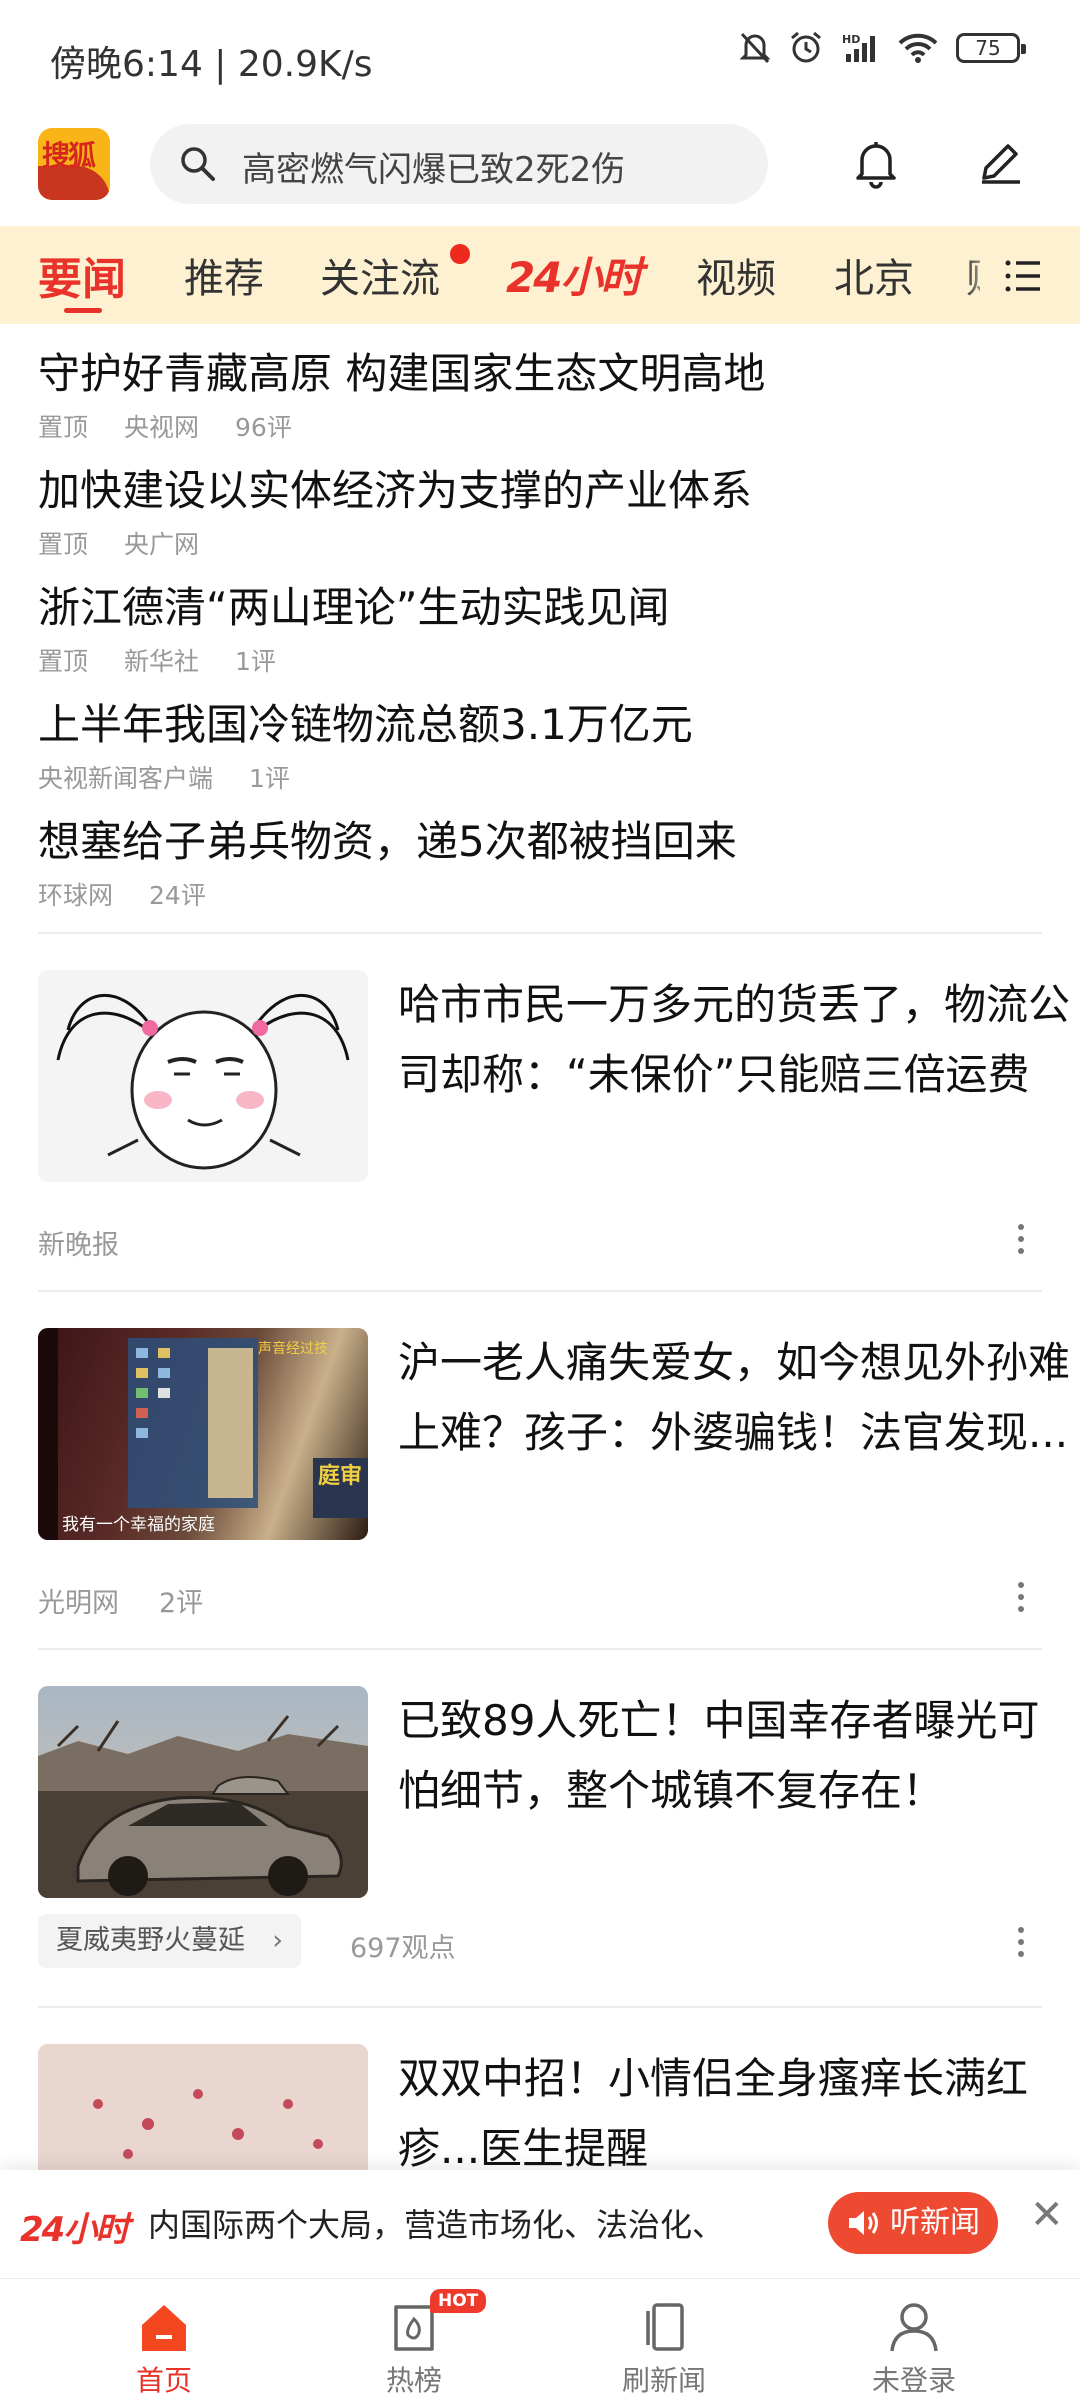  What do you see at coordinates (540, 2339) in the screenshot?
I see `bottom-nav: 首页 HOT 热榜 刷新闻 未登录` at bounding box center [540, 2339].